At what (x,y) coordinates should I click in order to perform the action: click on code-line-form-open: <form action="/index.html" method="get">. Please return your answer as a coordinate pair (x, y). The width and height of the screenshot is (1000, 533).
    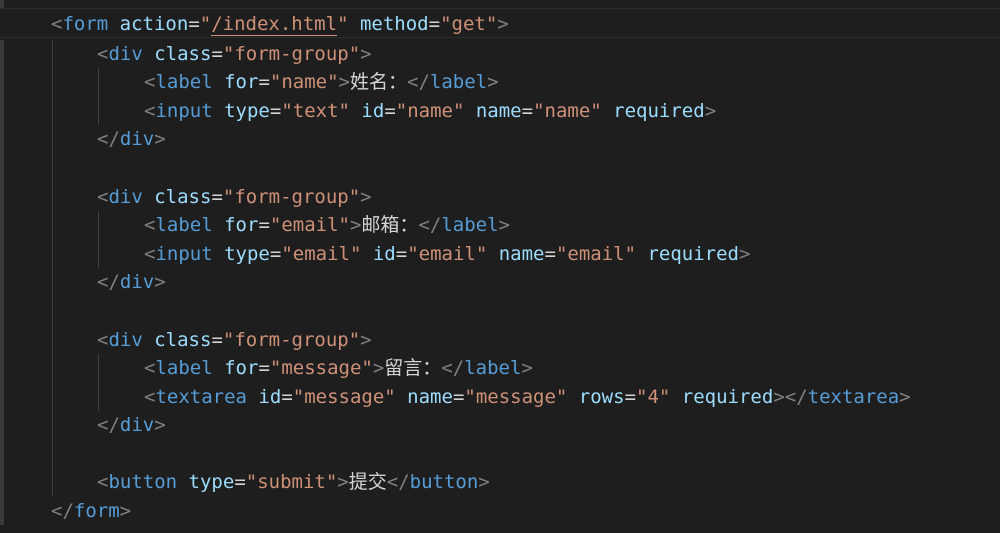
    Looking at the image, I should click on (280, 24).